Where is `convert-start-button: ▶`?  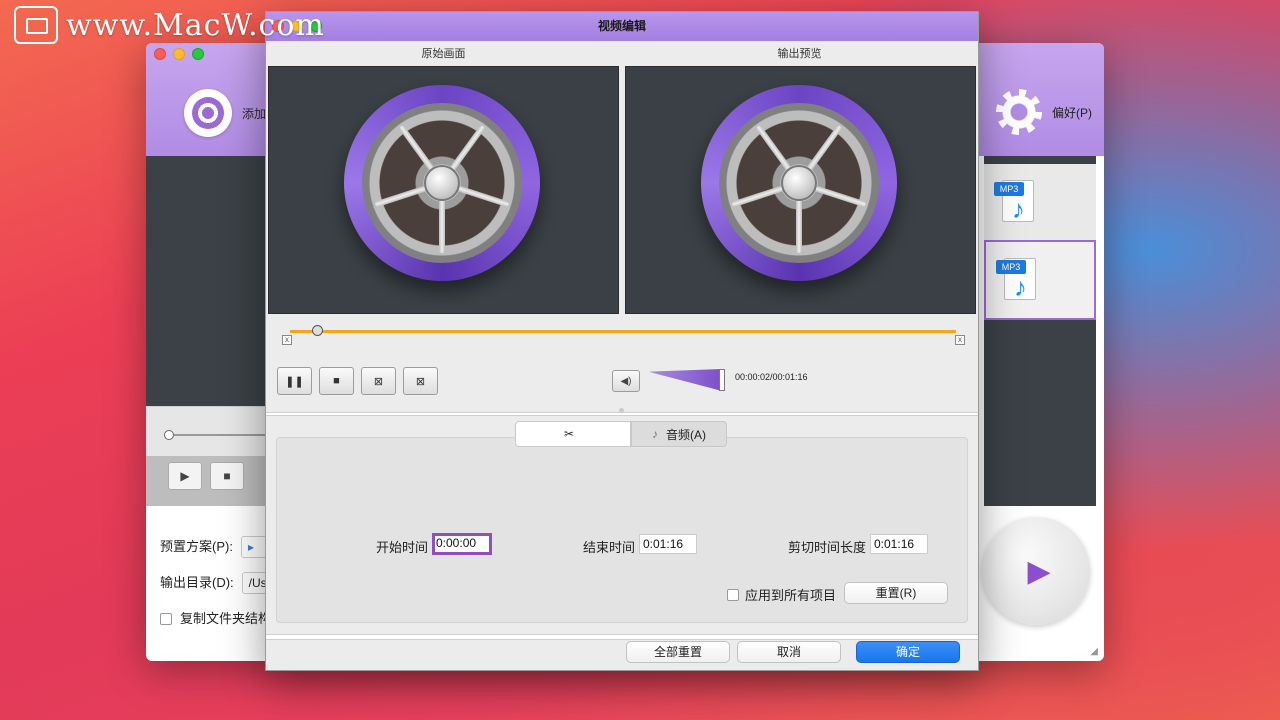
convert-start-button: ▶ is located at coordinates (1036, 571).